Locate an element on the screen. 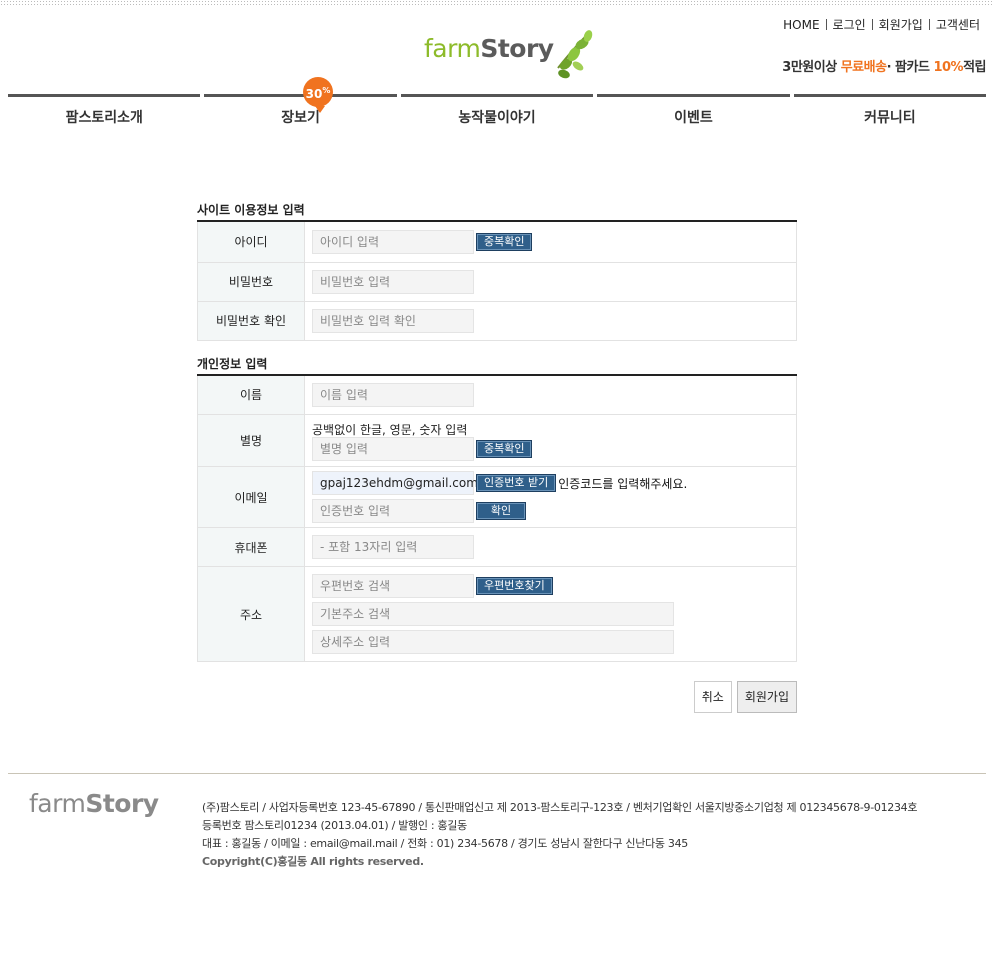 The height and width of the screenshot is (978, 994). cancel-button: 취소 is located at coordinates (712, 697).